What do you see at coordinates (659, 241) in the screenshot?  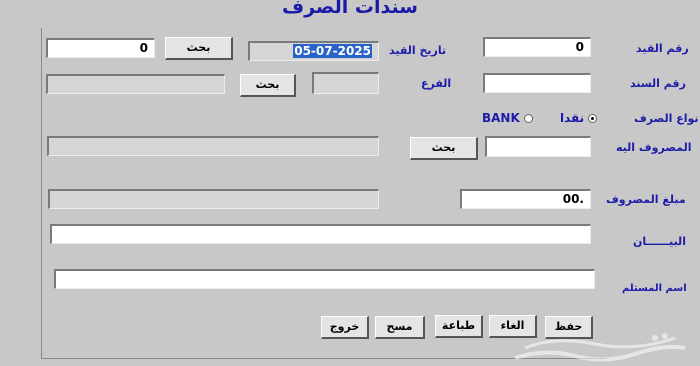 I see `description-label: البيــــــان` at bounding box center [659, 241].